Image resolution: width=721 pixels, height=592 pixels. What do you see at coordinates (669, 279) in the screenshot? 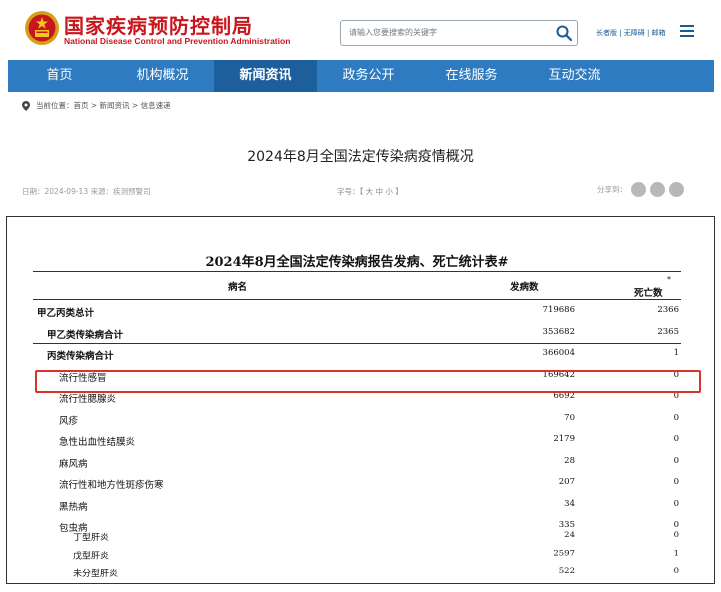
I see `deaths-footnote-mark: *` at bounding box center [669, 279].